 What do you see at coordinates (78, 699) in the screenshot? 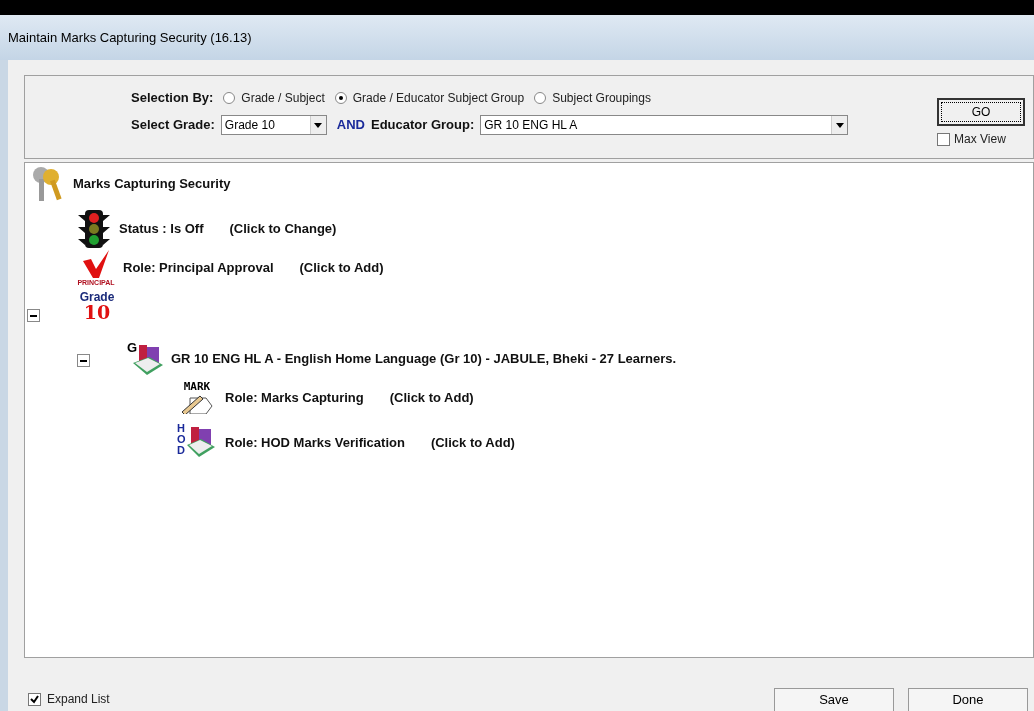
I see `checkbox-label: Expand List` at bounding box center [78, 699].